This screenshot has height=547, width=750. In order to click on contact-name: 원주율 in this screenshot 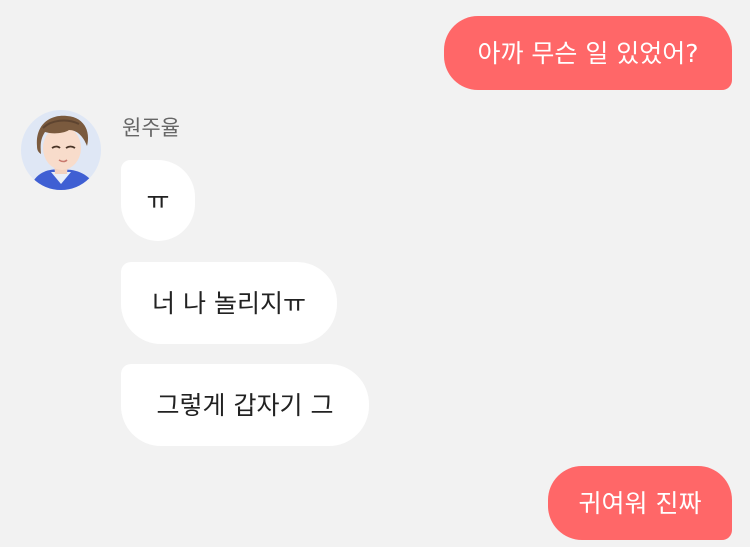, I will do `click(151, 128)`.